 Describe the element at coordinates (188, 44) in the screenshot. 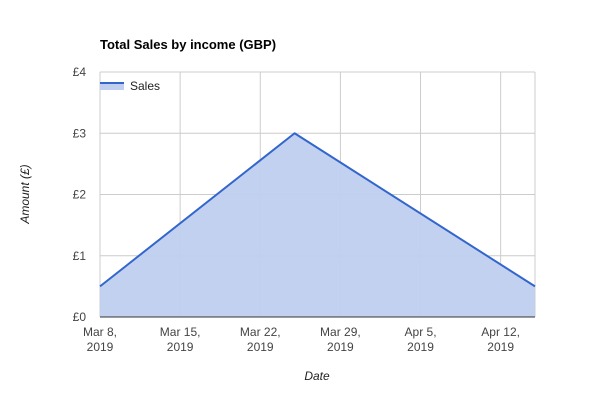

I see `chart-title: Total Sales by income (GBP)` at that location.